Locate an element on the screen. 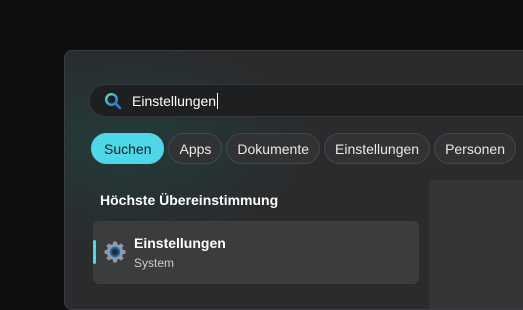 Image resolution: width=523 pixels, height=310 pixels. best-match-heading: Höchste Übereinstimmung is located at coordinates (189, 200).